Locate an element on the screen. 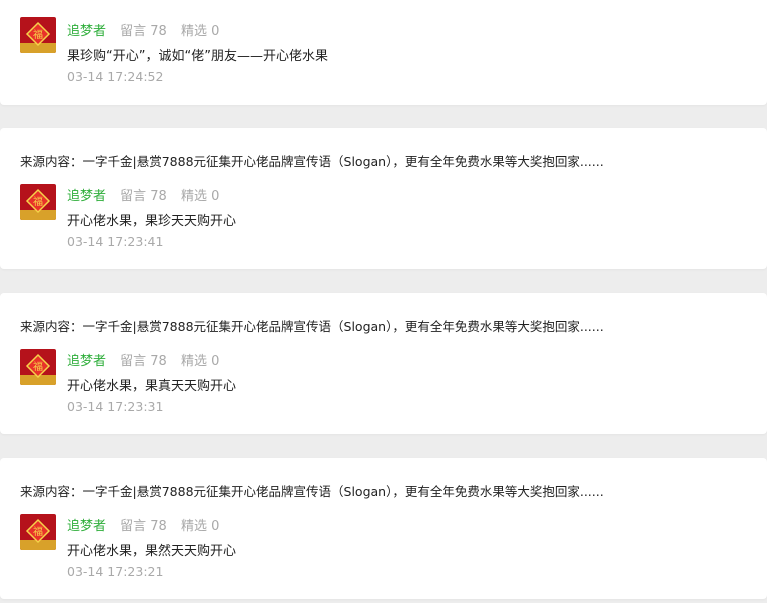 This screenshot has height=603, width=767. timestamp: 03-14 17:23:41 is located at coordinates (115, 241).